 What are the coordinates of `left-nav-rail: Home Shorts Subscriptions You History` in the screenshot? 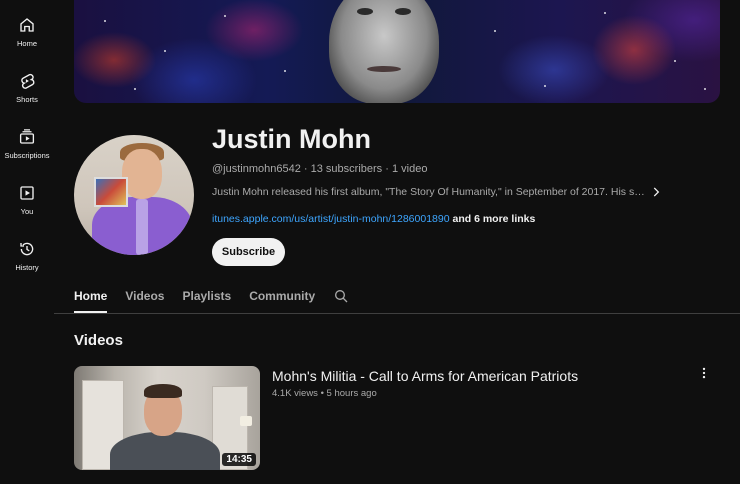 It's located at (27, 242).